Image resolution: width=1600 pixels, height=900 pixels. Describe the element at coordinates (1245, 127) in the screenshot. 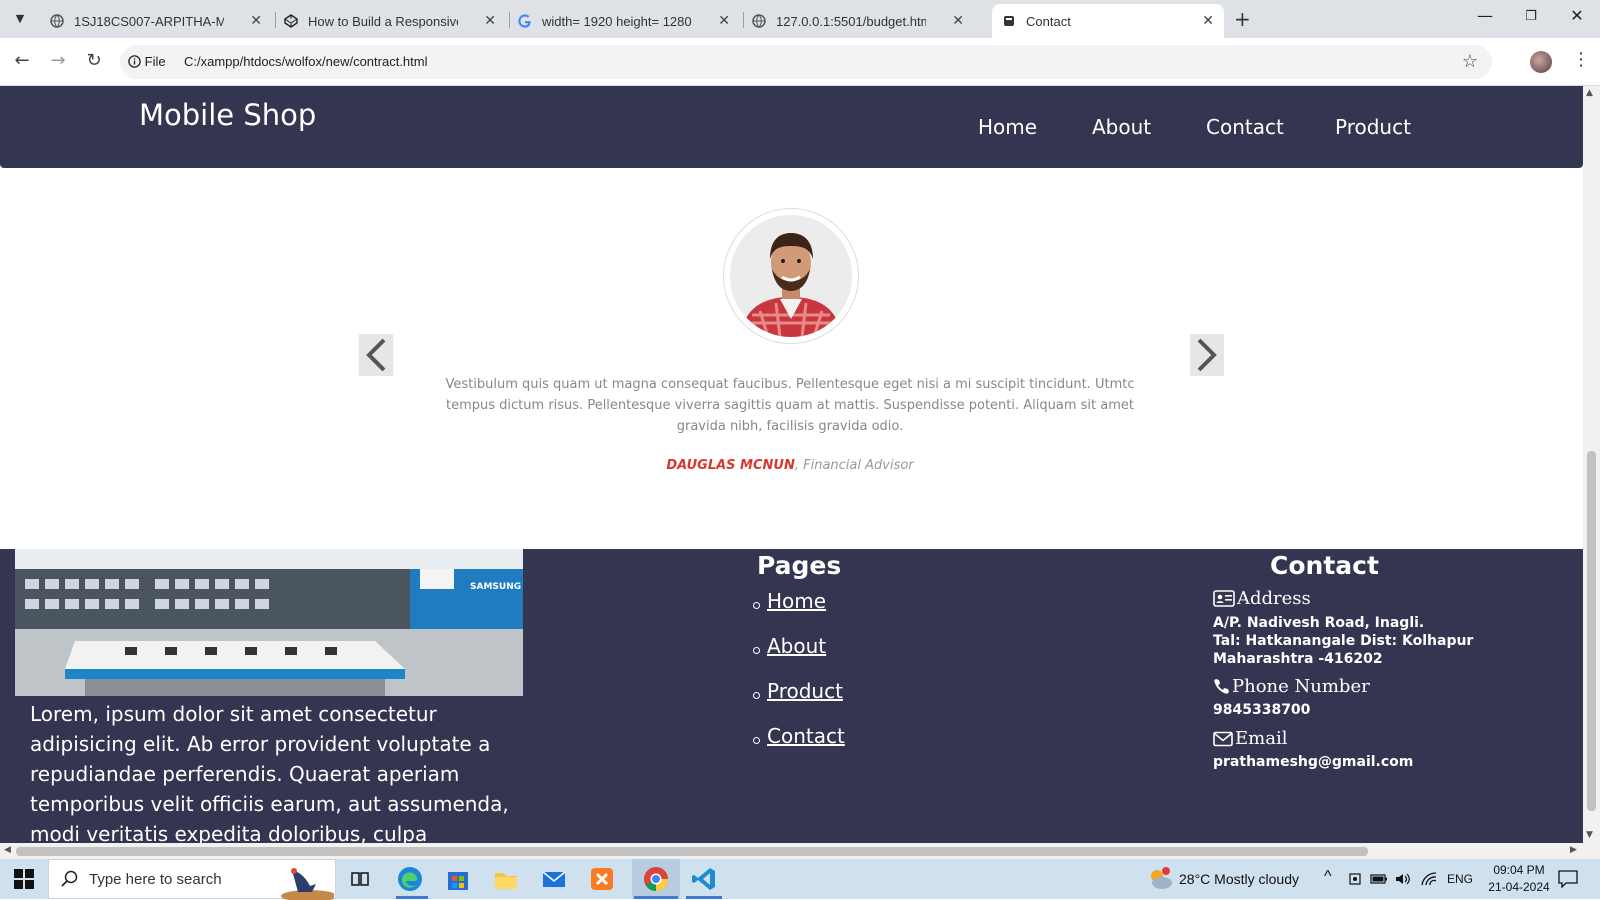

I see `nav-contact: Contact` at that location.